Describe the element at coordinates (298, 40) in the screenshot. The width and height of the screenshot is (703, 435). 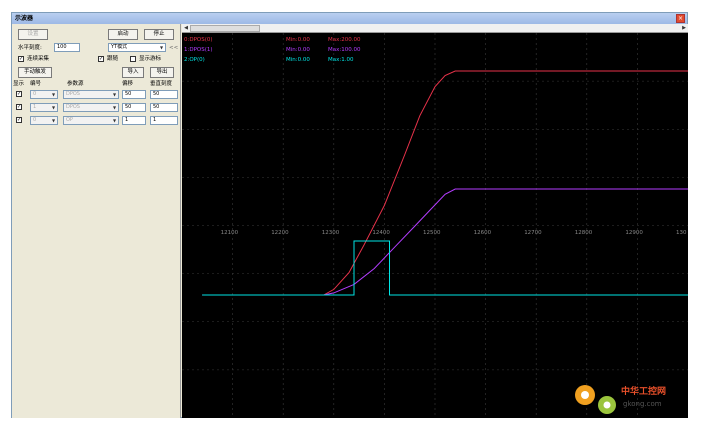
I see `legend-min-0: Min:0.00` at that location.